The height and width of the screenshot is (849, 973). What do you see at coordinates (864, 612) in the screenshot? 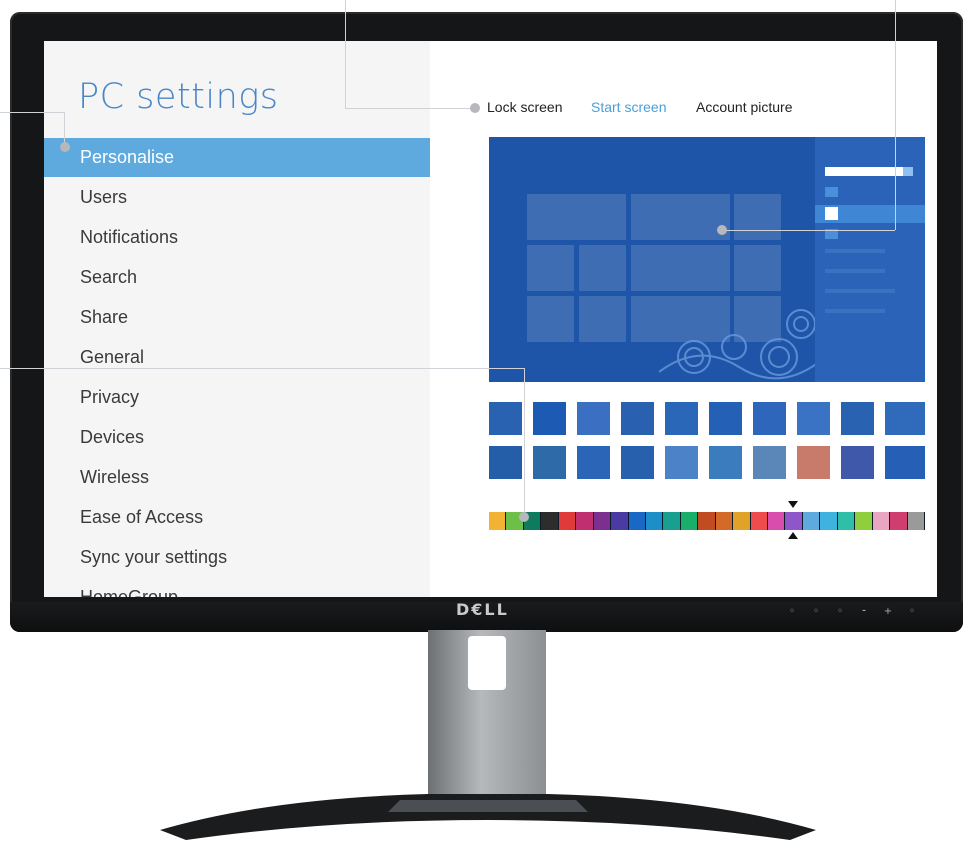
I see `monitor-button-icon: ⁃` at bounding box center [864, 612].